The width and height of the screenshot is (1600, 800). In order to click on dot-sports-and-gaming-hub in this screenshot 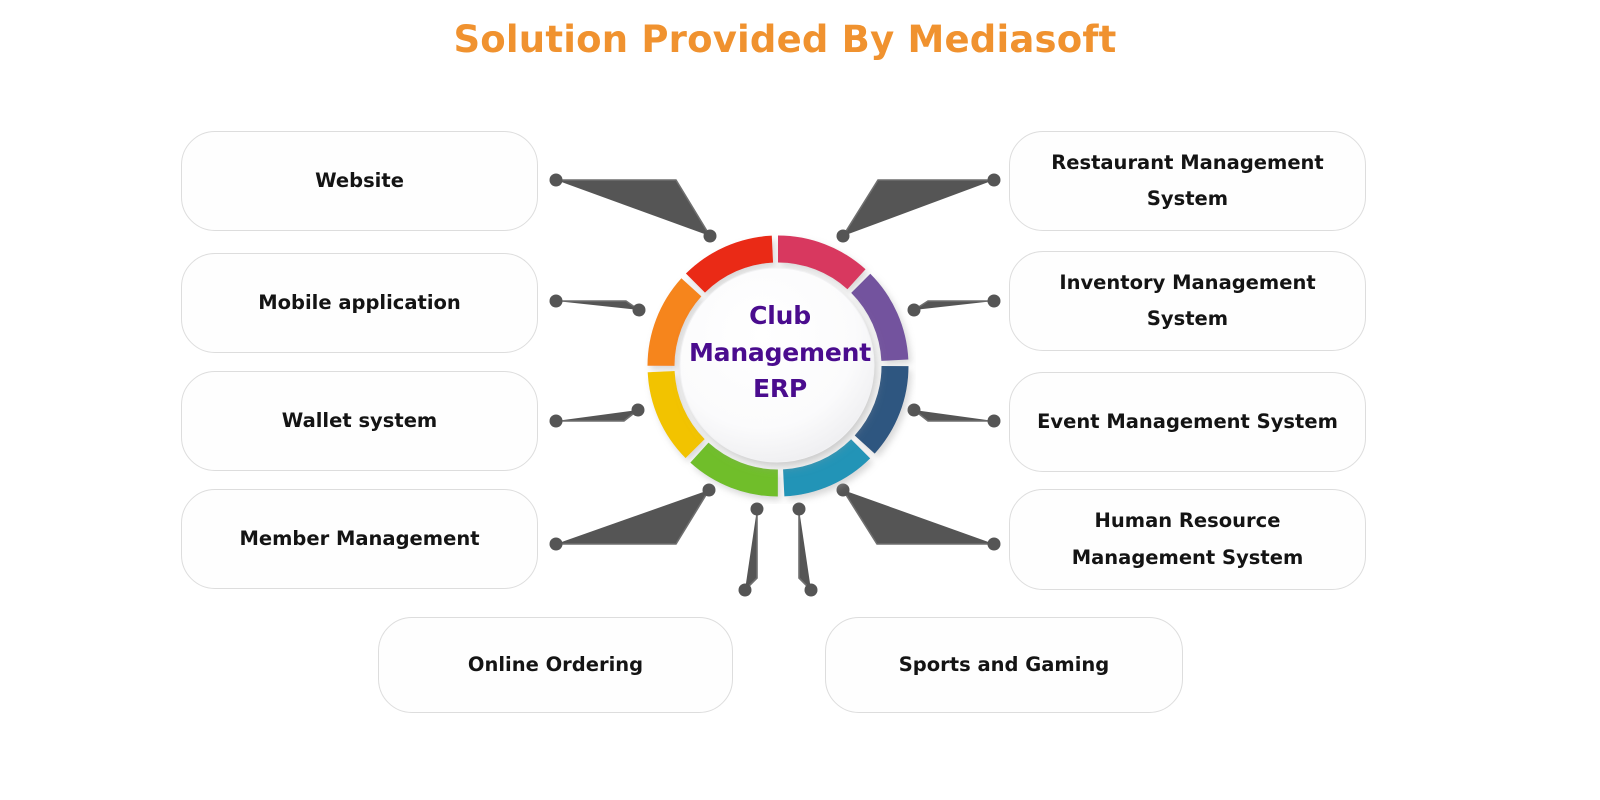, I will do `click(799, 509)`.